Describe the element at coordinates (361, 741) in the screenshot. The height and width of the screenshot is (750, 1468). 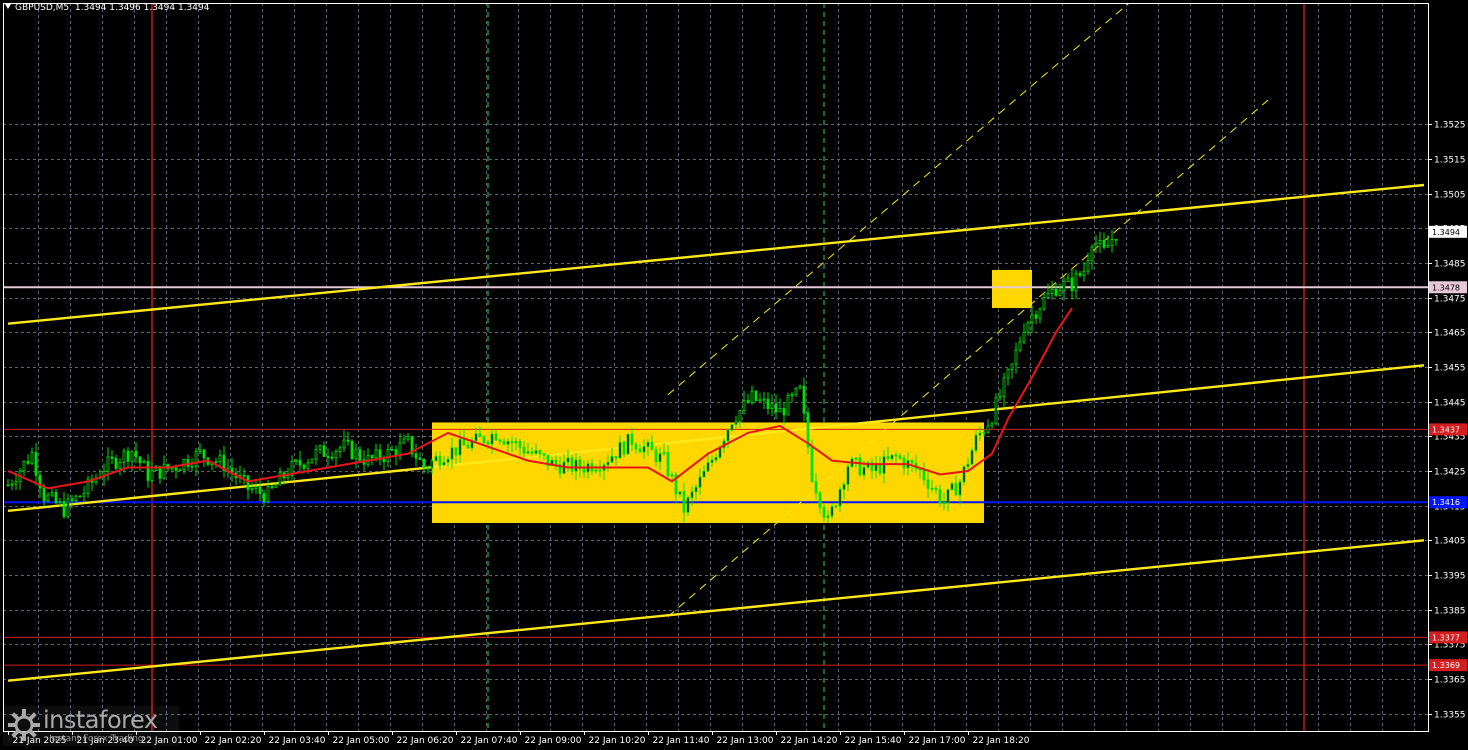
I see `time-tick-label: 22 Jan 05:00` at that location.